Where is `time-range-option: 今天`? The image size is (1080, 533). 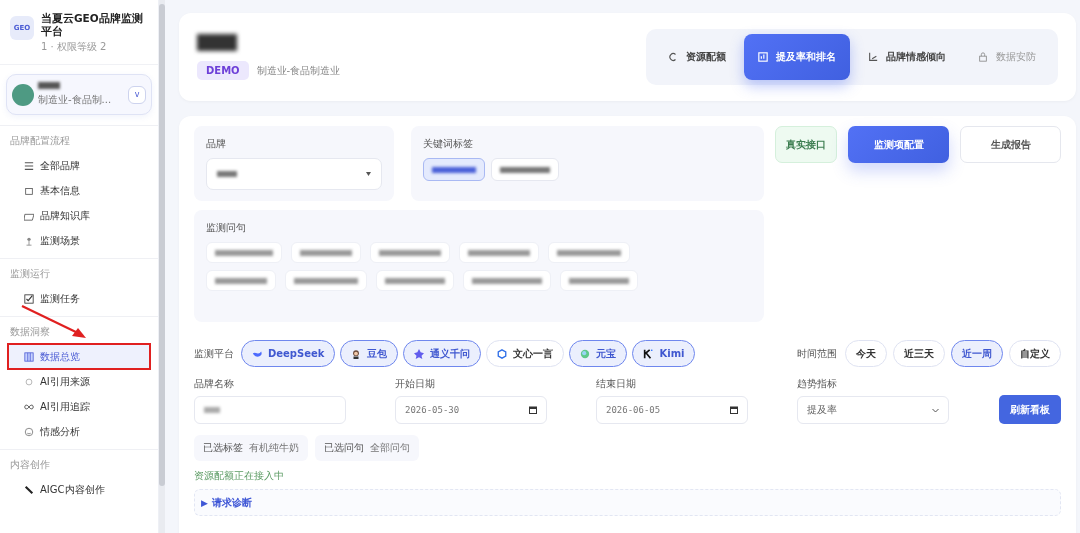 time-range-option: 今天 is located at coordinates (866, 353).